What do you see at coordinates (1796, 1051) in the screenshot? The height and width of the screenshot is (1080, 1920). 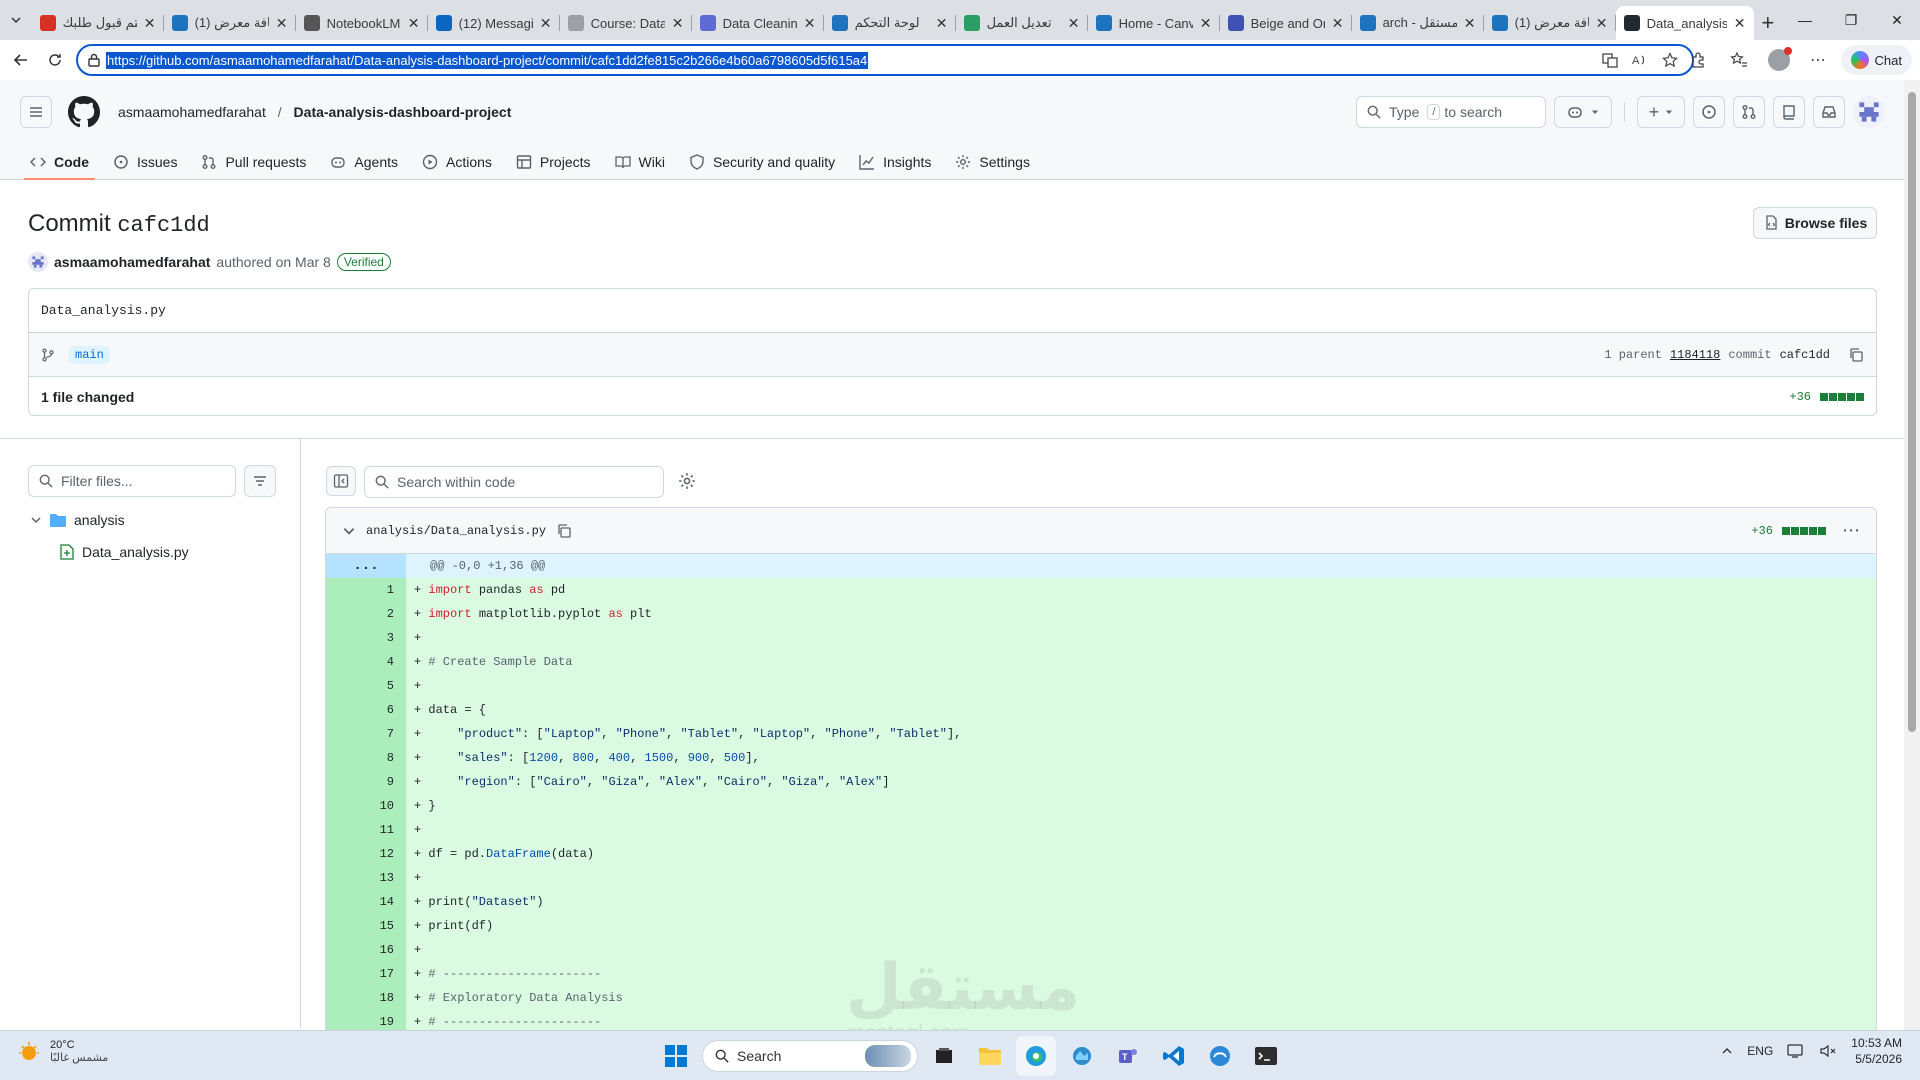 I see `network-icon` at bounding box center [1796, 1051].